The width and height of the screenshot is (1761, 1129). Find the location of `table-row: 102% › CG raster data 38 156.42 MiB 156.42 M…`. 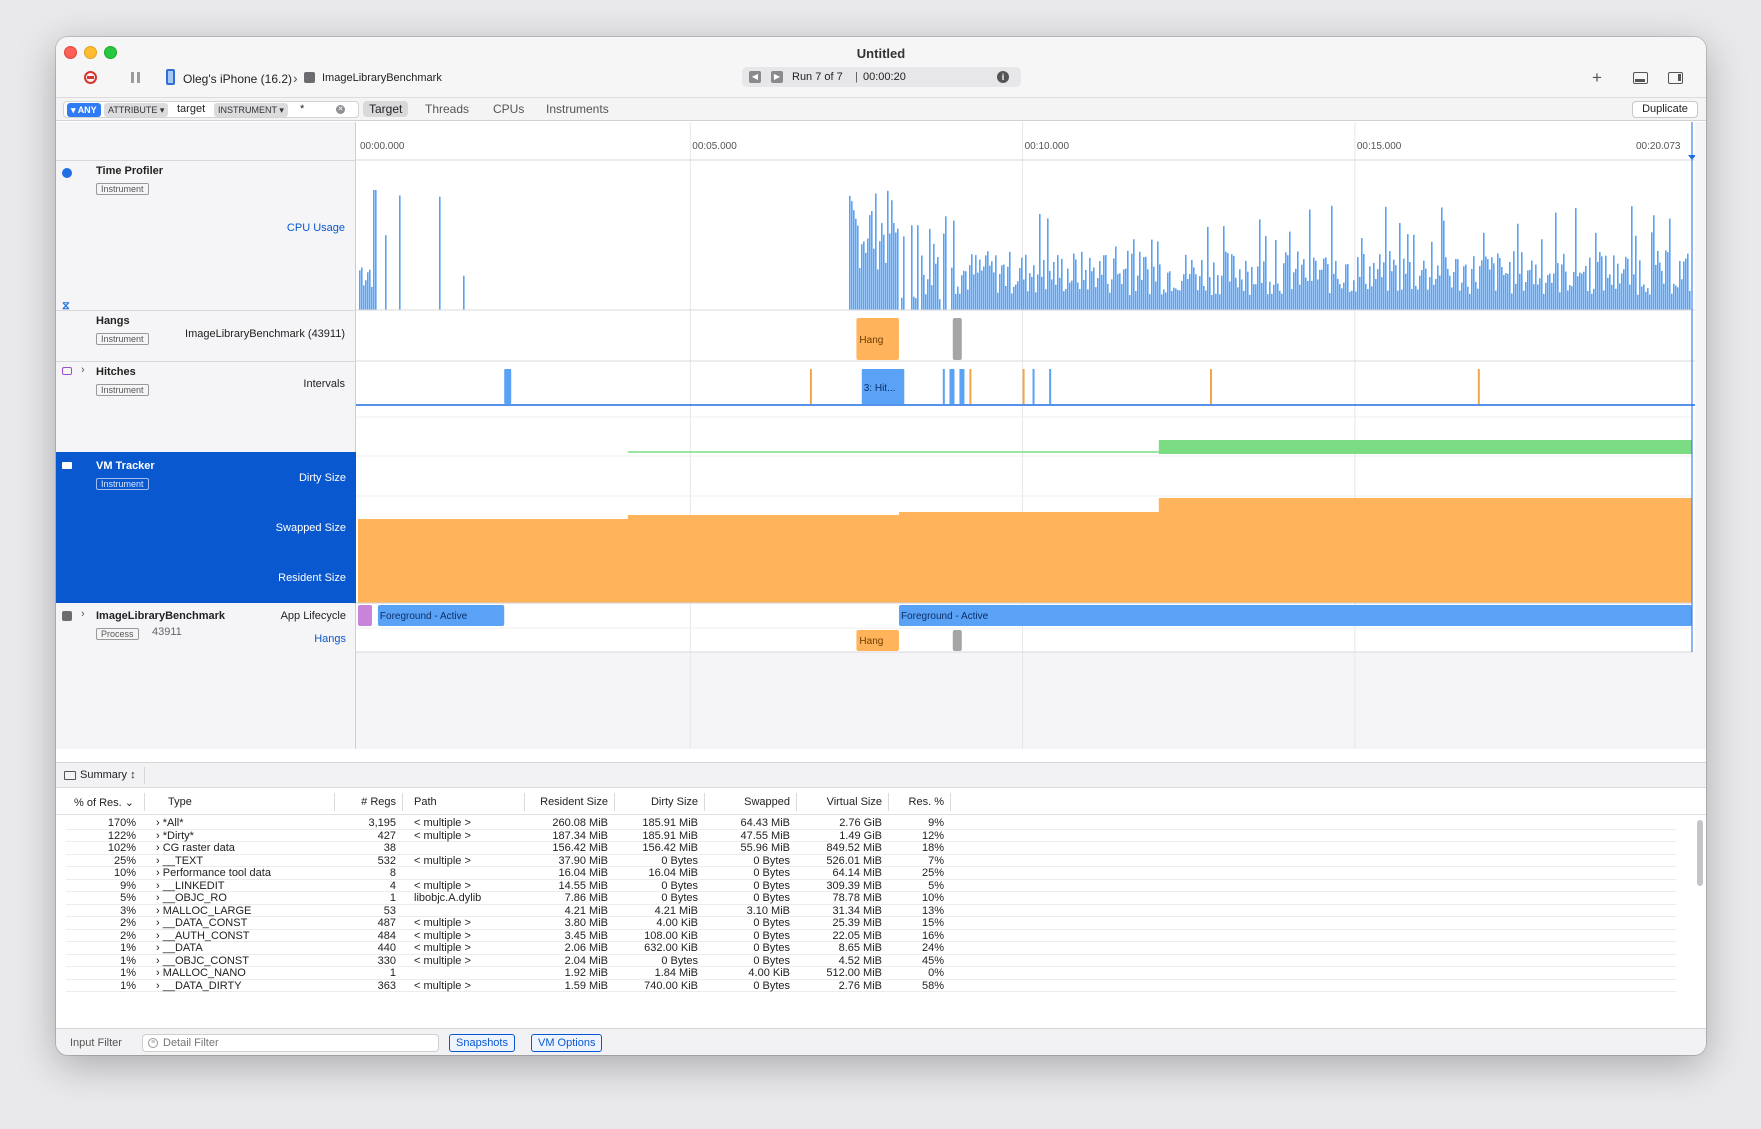

table-row: 102% › CG raster data 38 156.42 MiB 156.42 M… is located at coordinates (871, 848).